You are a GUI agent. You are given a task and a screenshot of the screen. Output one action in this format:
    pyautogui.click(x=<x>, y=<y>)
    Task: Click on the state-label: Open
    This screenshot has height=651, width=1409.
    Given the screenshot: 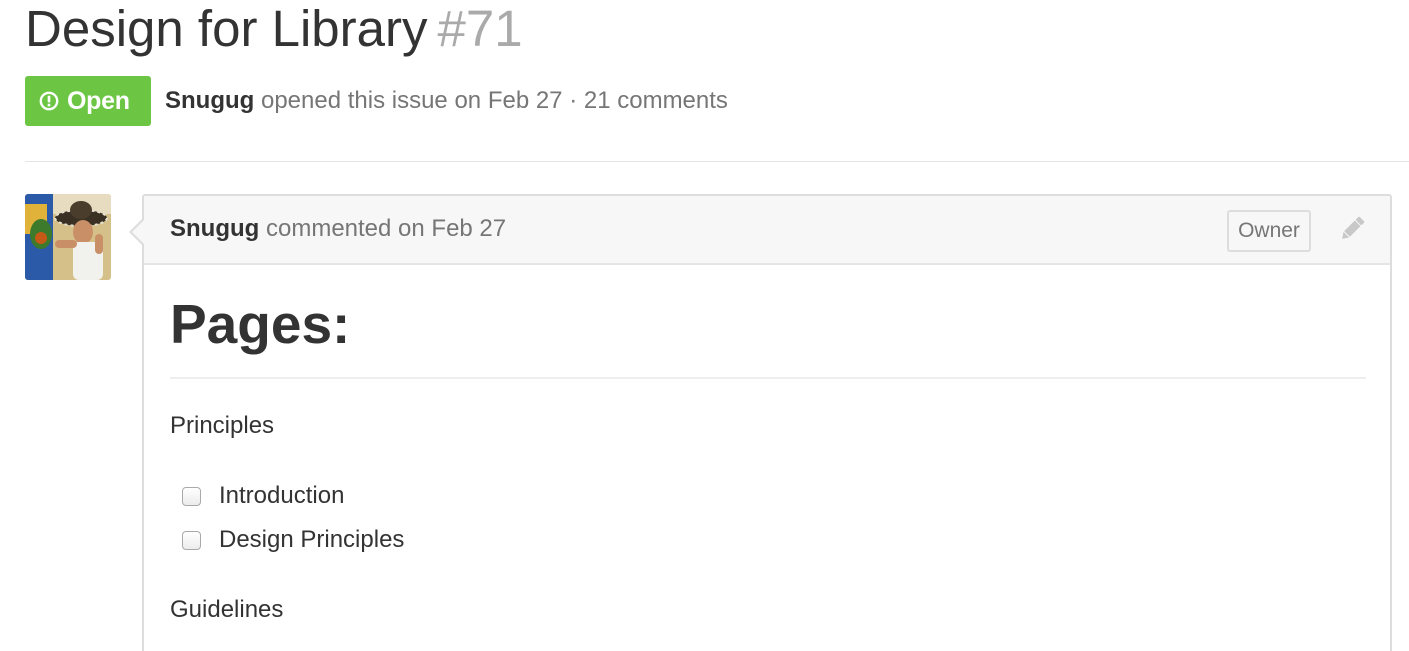 What is the action you would take?
    pyautogui.click(x=98, y=100)
    